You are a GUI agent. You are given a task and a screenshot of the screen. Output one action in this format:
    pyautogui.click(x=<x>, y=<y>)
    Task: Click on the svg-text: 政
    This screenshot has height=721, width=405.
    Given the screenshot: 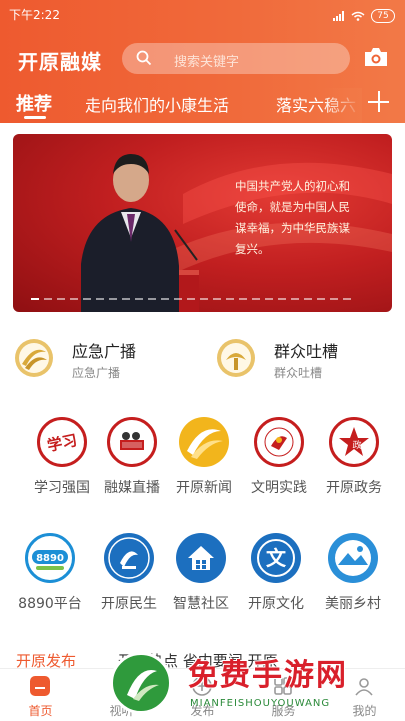 What is the action you would take?
    pyautogui.click(x=356, y=445)
    